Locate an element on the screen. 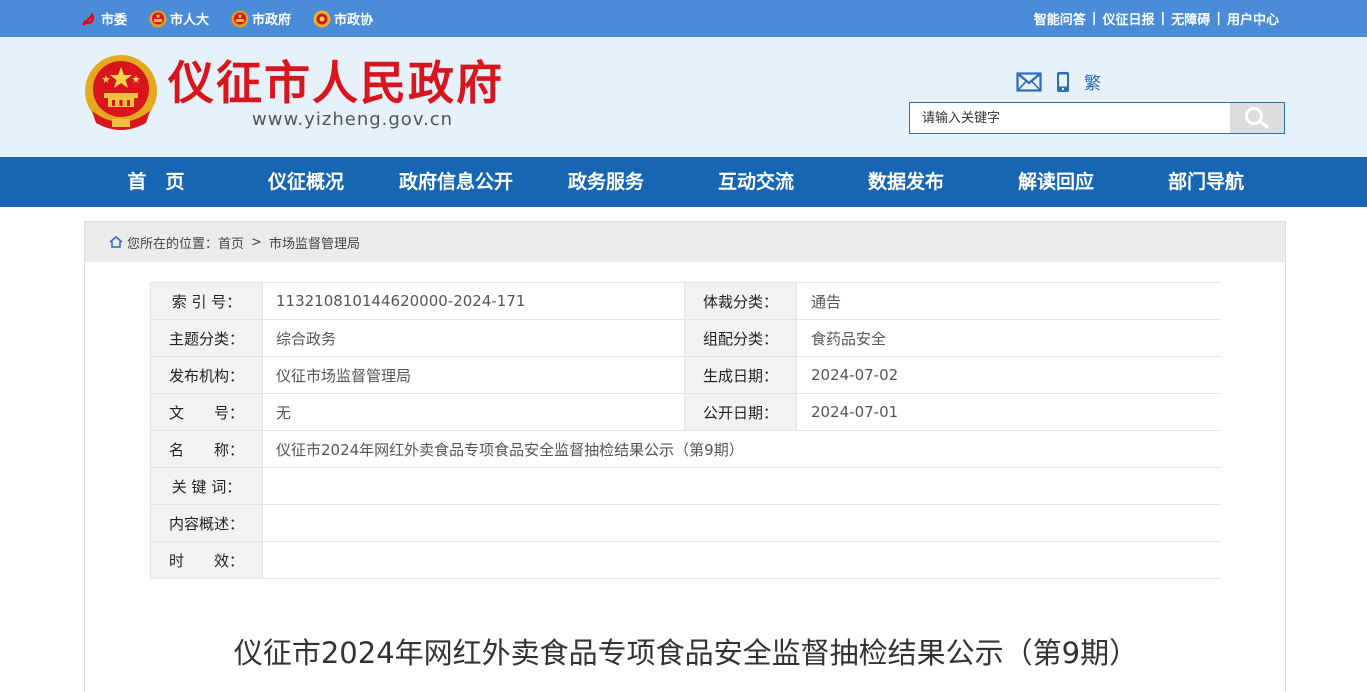  toplink-label: 市政府 is located at coordinates (272, 20).